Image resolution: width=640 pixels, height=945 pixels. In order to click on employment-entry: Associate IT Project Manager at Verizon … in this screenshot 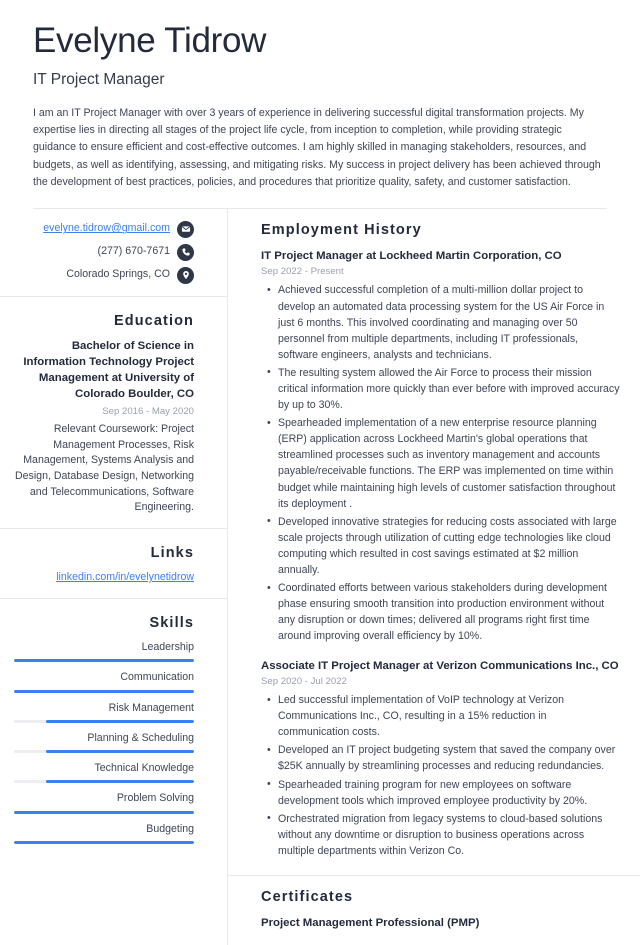, I will do `click(440, 759)`.